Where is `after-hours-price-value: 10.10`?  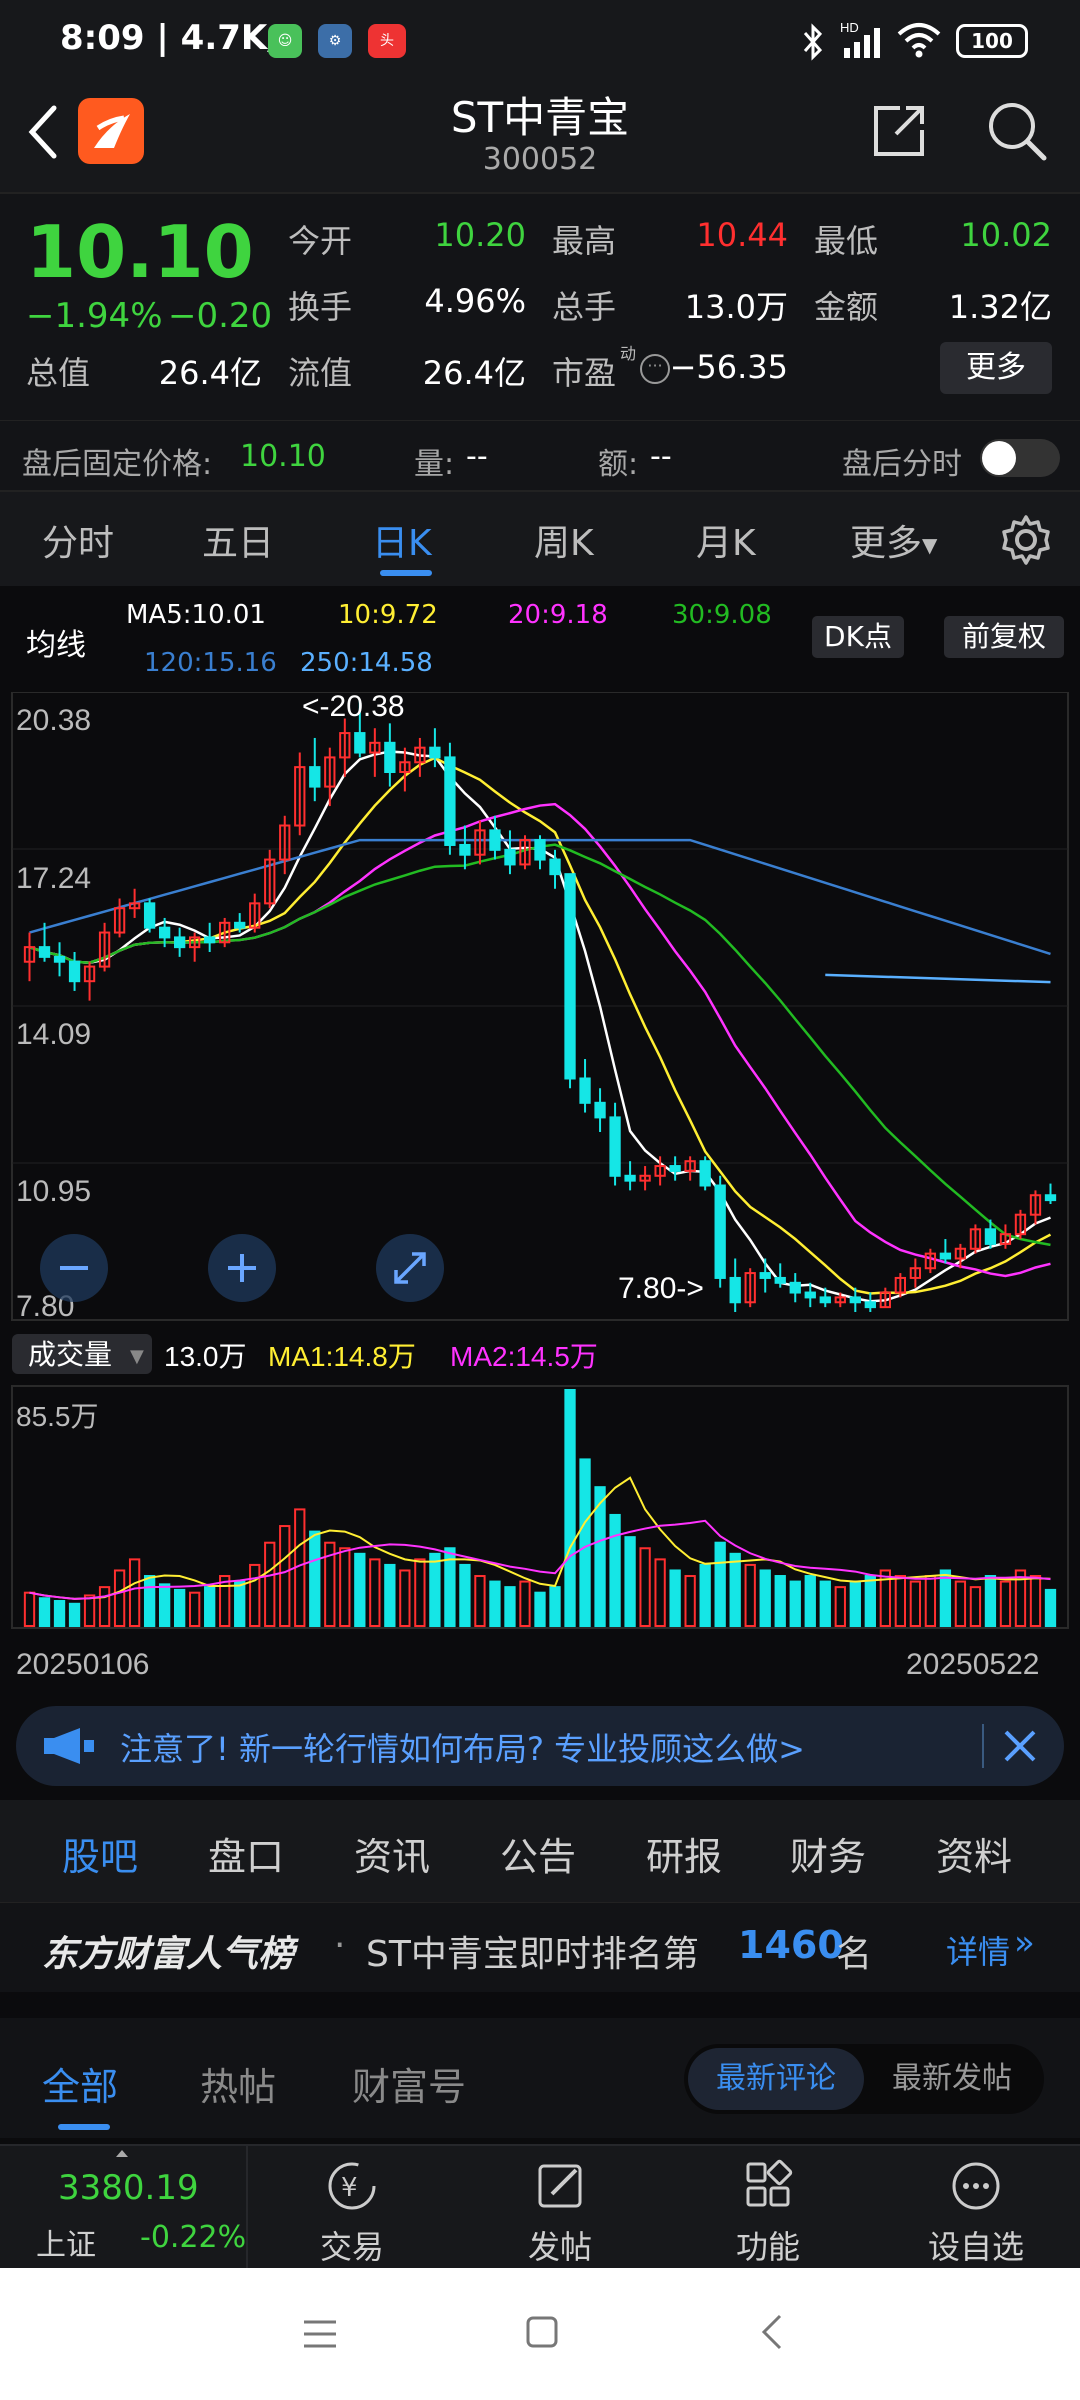
after-hours-price-value: 10.10 is located at coordinates (283, 456).